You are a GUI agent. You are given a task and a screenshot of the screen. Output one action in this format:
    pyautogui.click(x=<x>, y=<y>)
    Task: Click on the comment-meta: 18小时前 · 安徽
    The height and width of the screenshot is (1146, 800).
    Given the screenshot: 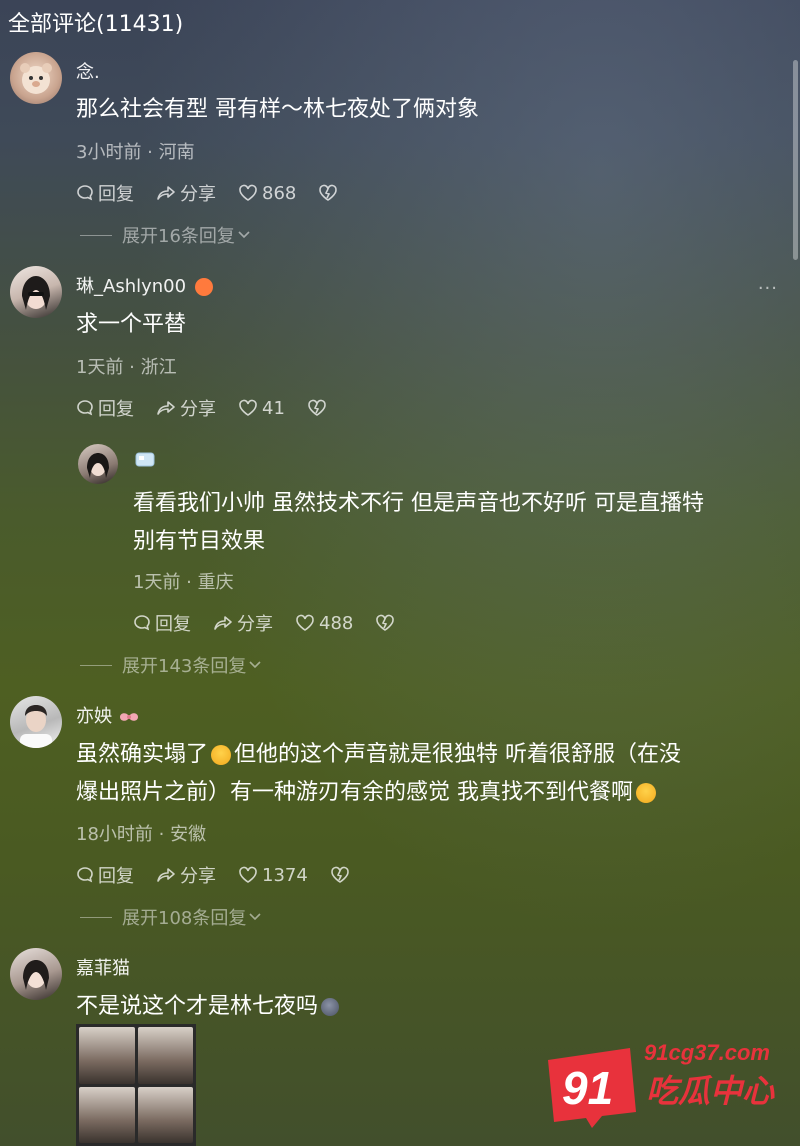 What is the action you would take?
    pyautogui.click(x=141, y=834)
    